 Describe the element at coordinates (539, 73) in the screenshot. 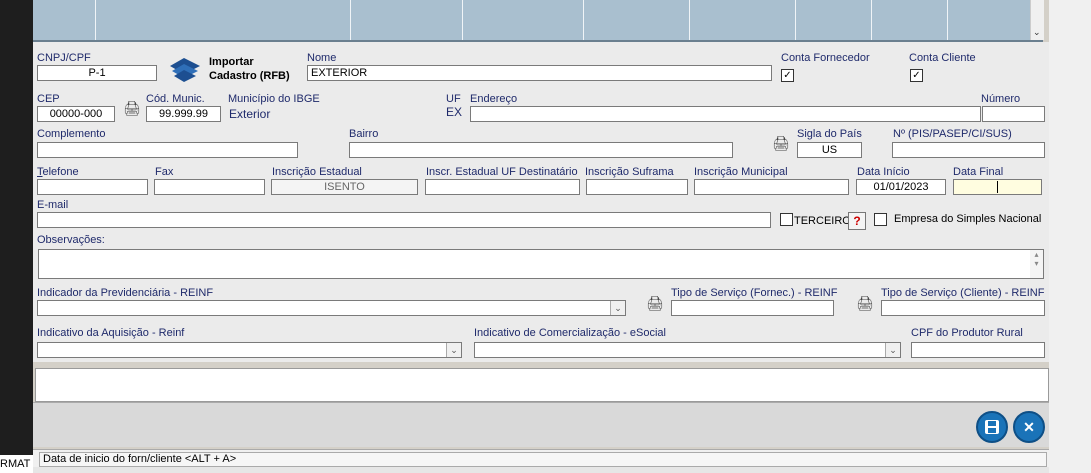

I see `nome-field: EXTERIOR` at that location.